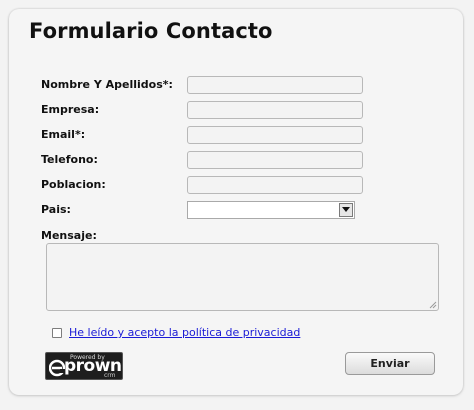 This screenshot has width=474, height=410. Describe the element at coordinates (69, 235) in the screenshot. I see `message-label: Mensaje:` at that location.